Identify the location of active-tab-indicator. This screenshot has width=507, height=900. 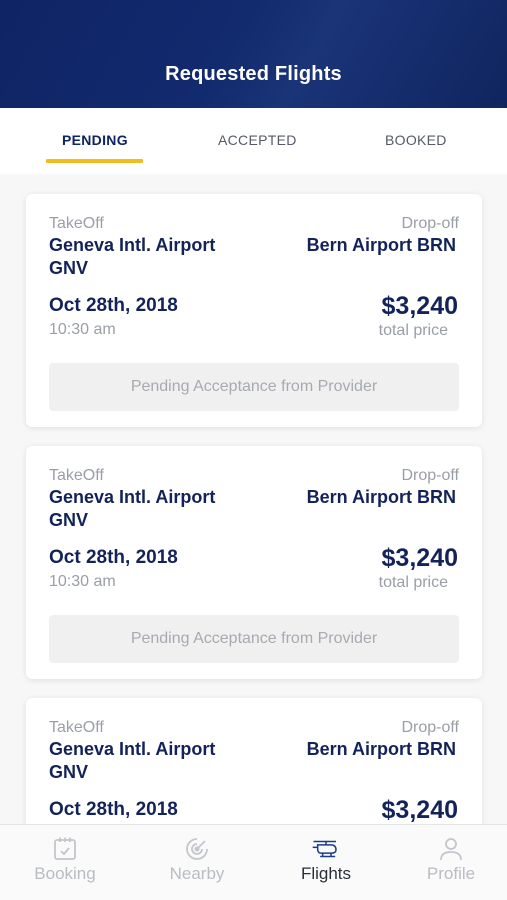
(94, 161).